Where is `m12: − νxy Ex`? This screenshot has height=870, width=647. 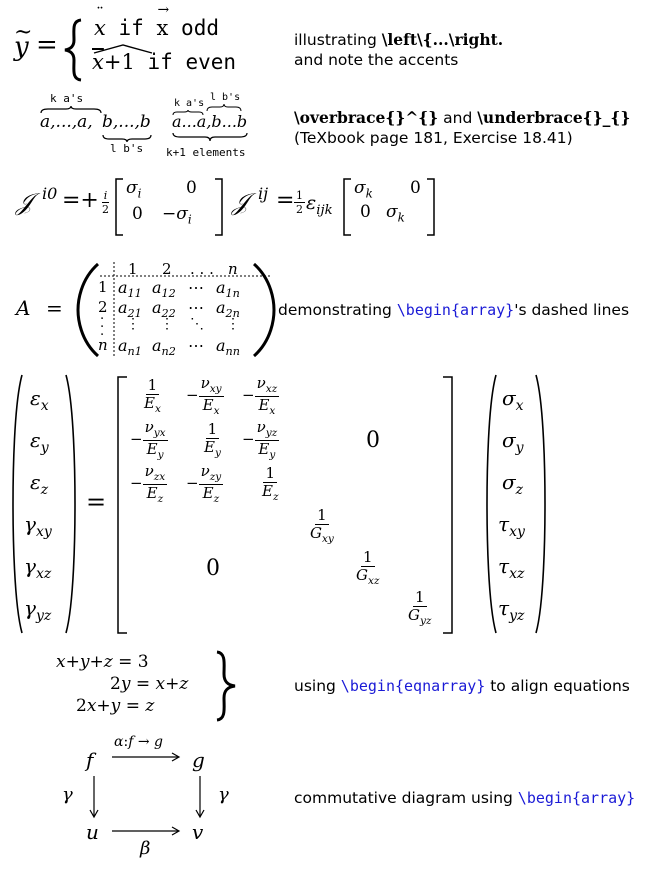 m12: − νxy Ex is located at coordinates (205, 395).